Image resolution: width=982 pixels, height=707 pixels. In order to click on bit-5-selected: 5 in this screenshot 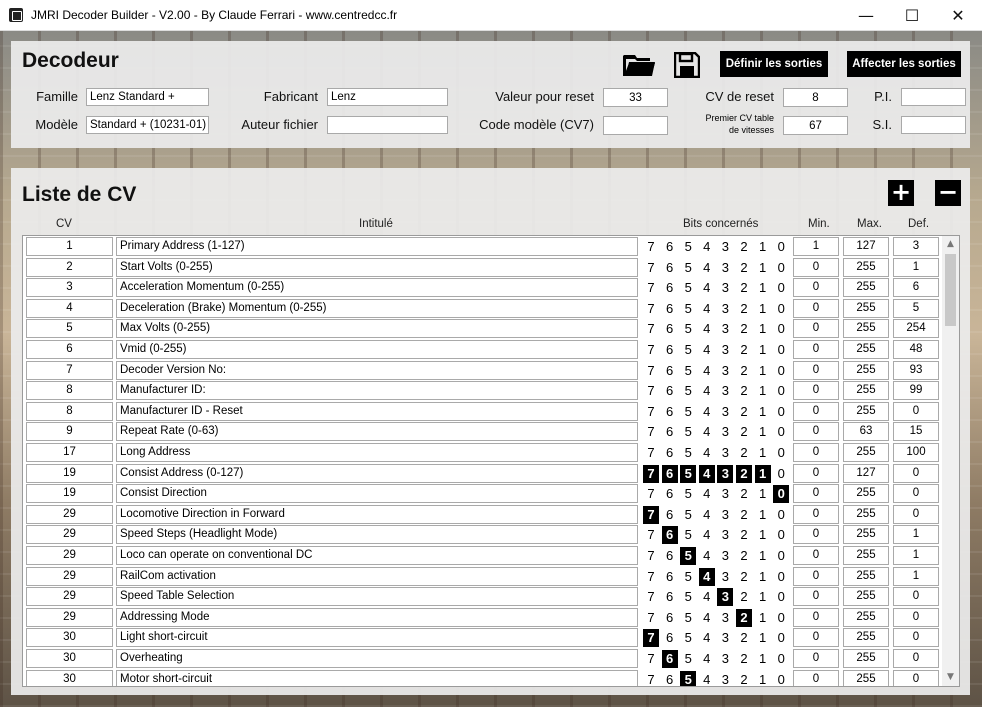, I will do `click(688, 473)`.